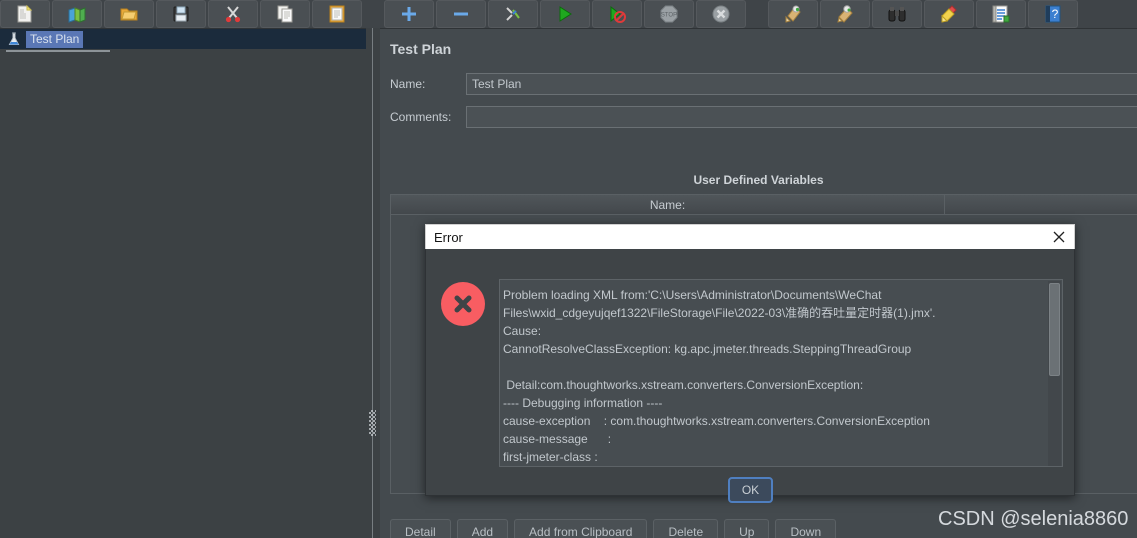 The height and width of the screenshot is (538, 1137). Describe the element at coordinates (801, 84) in the screenshot. I see `name-input` at that location.